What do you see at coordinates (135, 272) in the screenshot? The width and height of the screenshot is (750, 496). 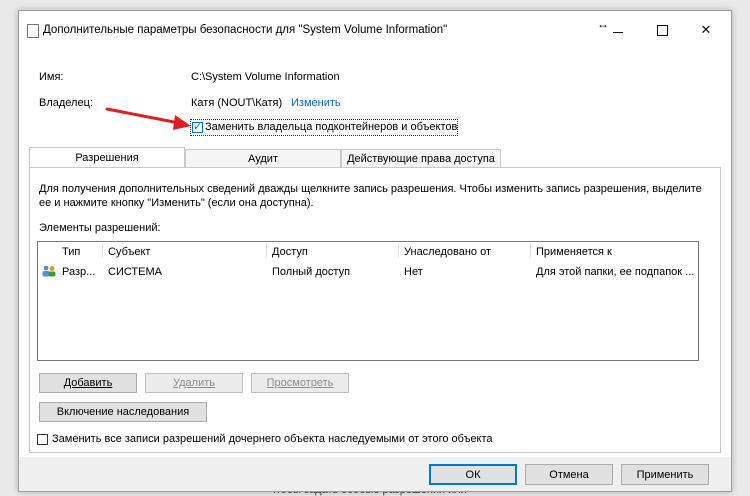 I see `cell-subject: СИСТЕМА` at bounding box center [135, 272].